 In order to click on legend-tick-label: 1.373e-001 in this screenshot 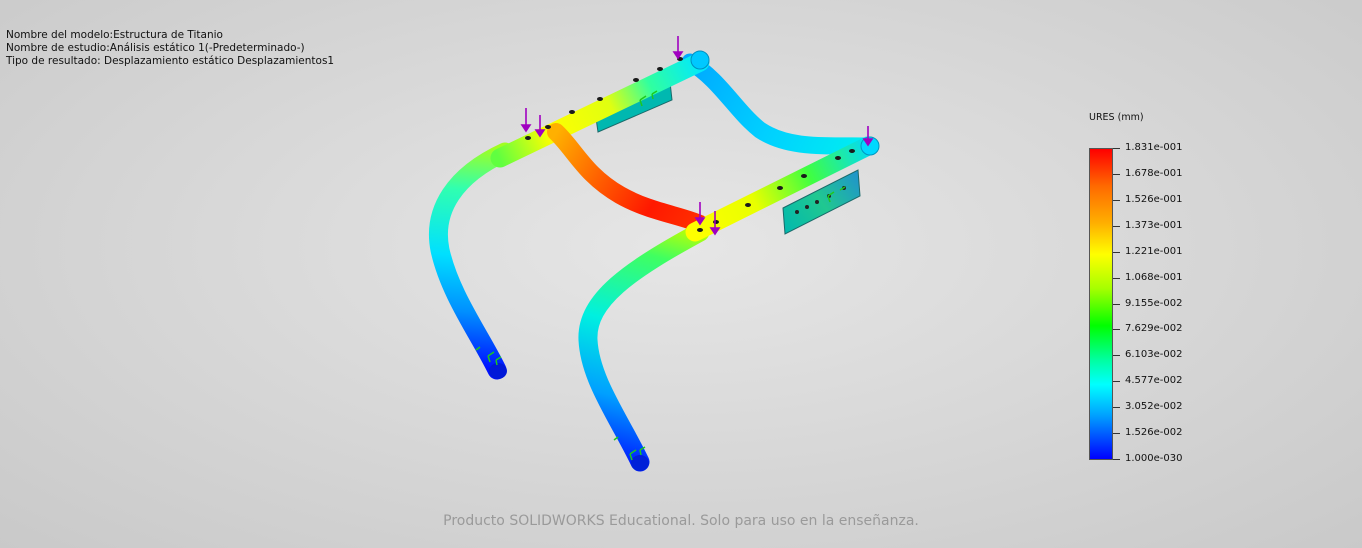, I will do `click(1154, 225)`.